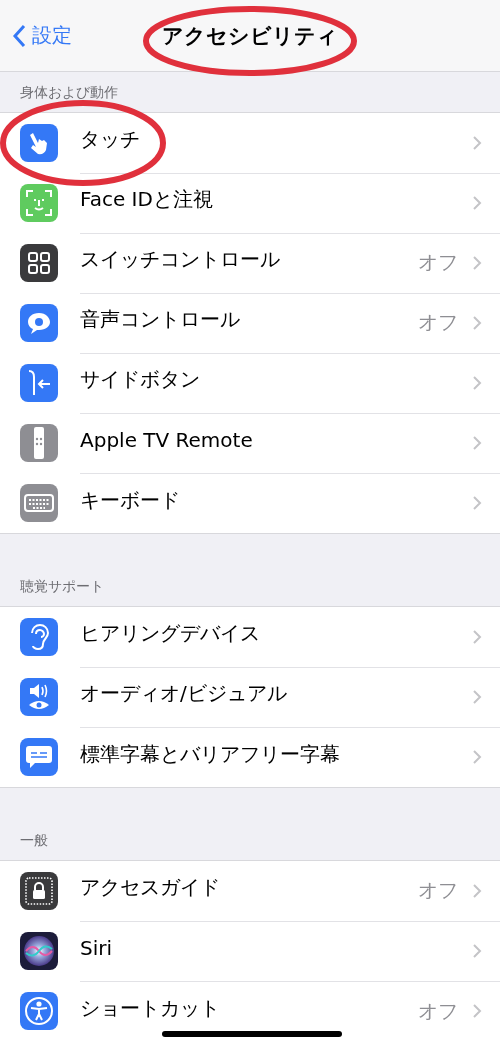  I want to click on settings-row: オーディオ/ビジュアル, so click(250, 697).